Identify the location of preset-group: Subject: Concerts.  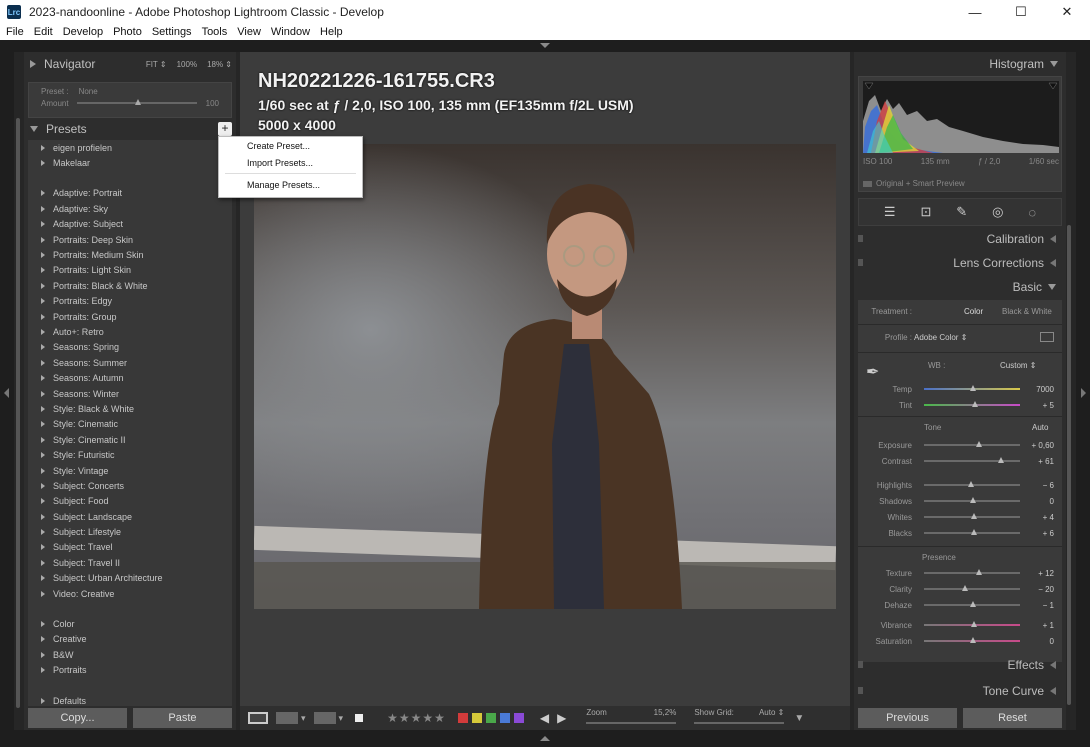
(130, 485).